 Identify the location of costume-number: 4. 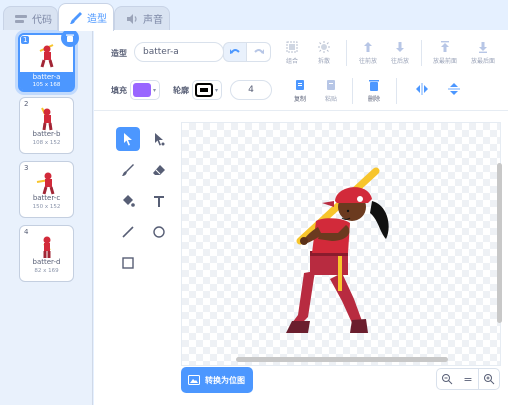
(26, 232).